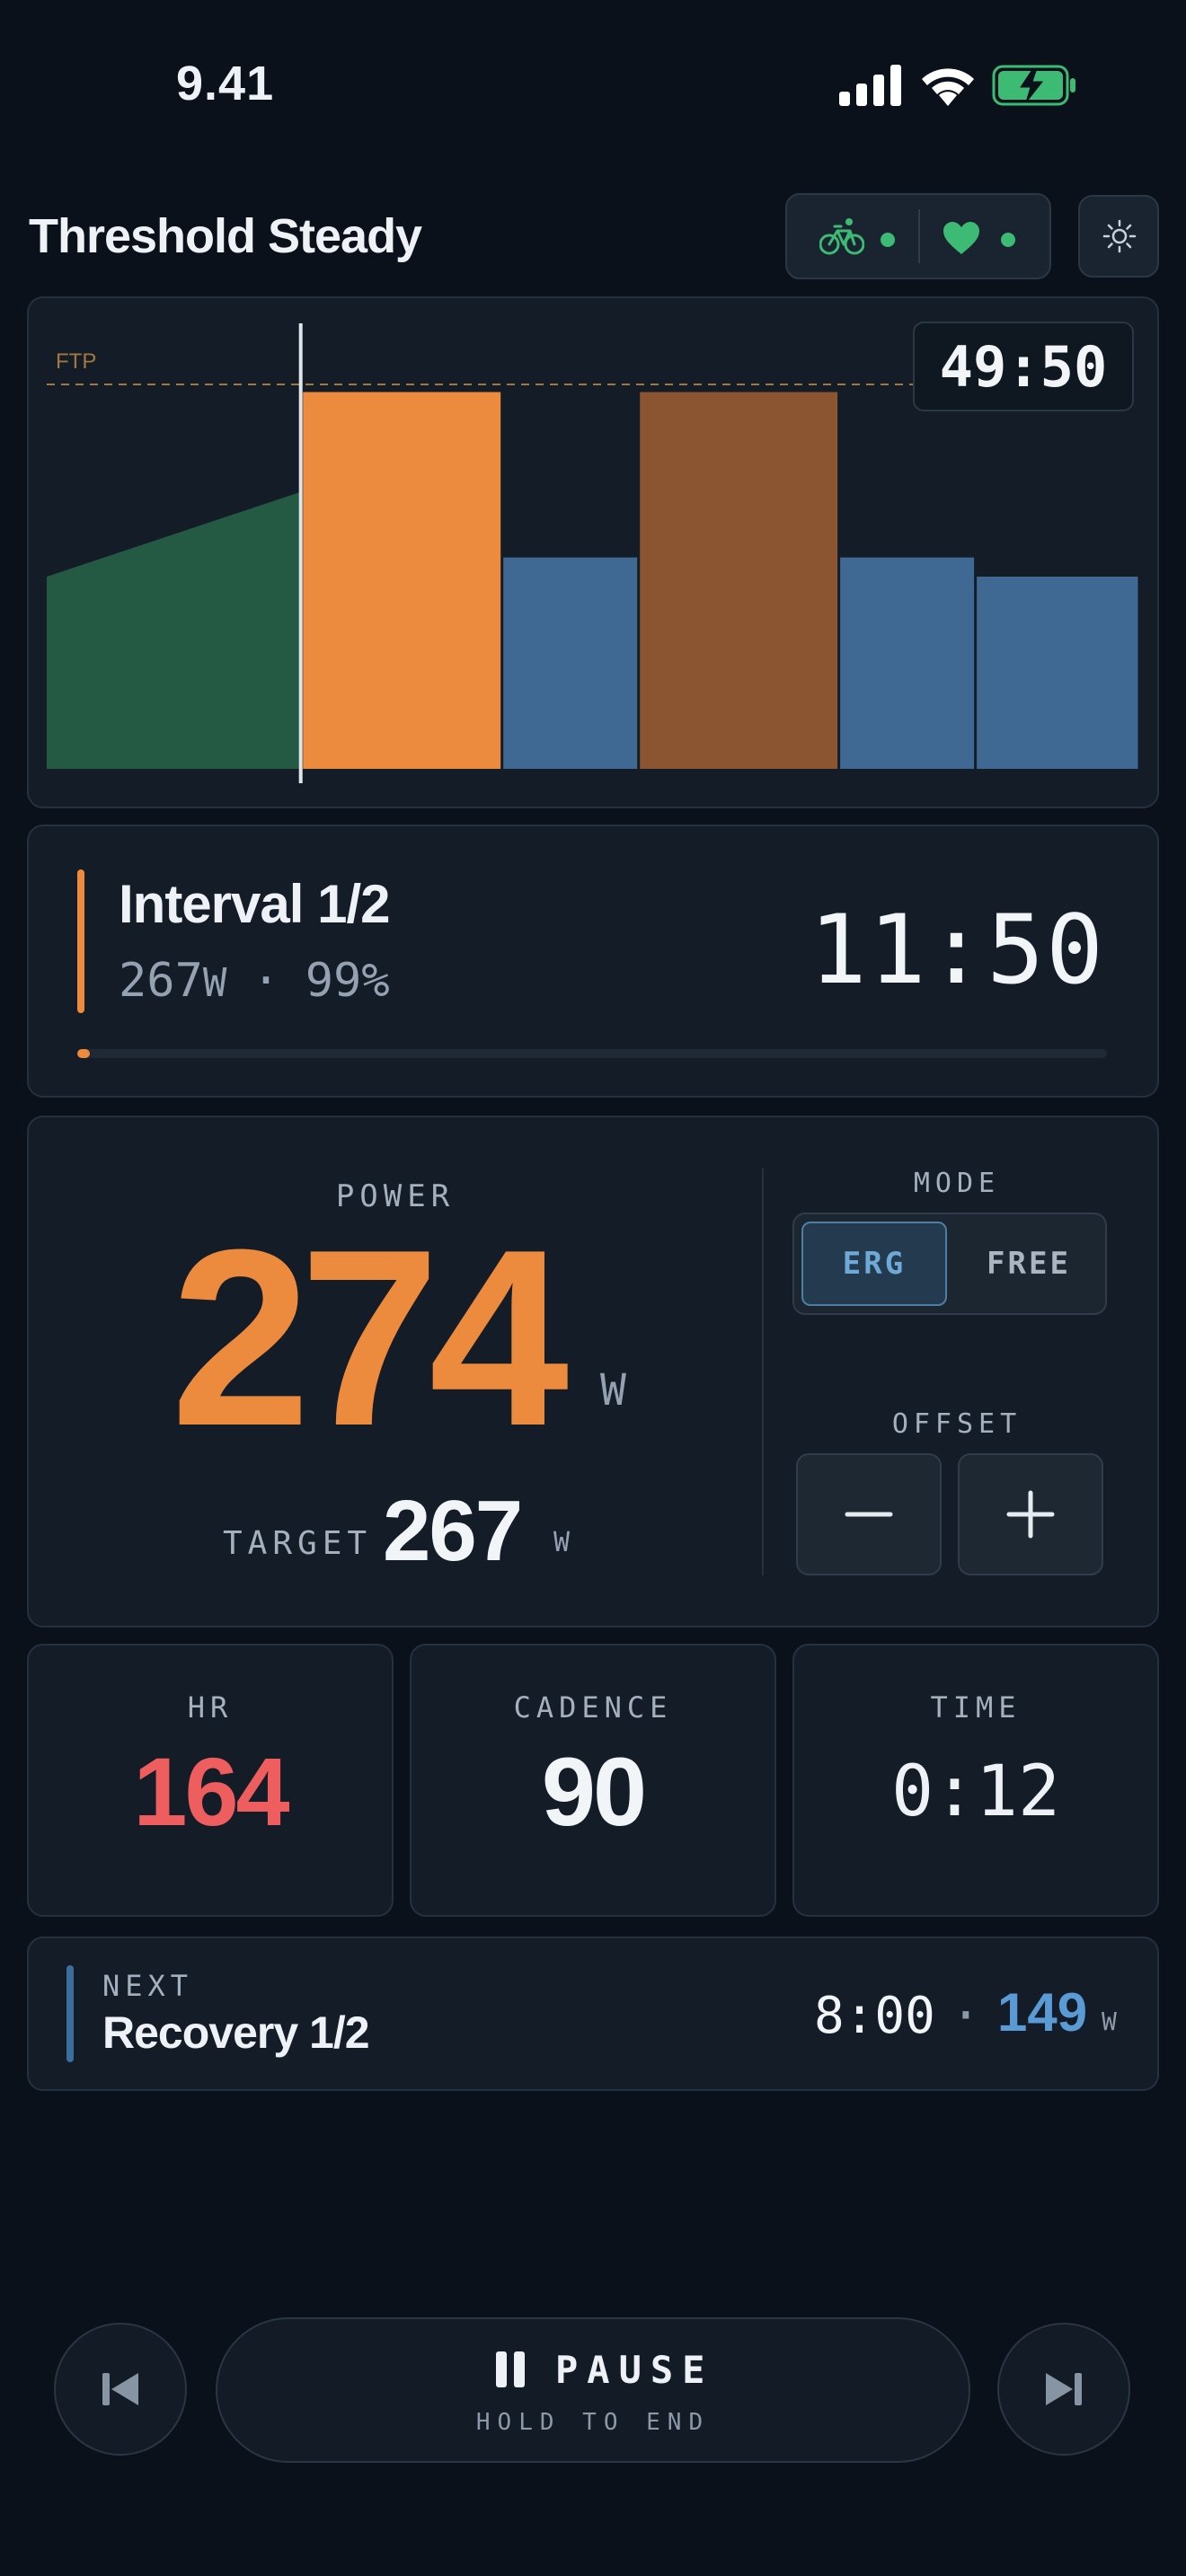 The width and height of the screenshot is (1186, 2576). I want to click on mode-erg-button: ERG, so click(874, 1264).